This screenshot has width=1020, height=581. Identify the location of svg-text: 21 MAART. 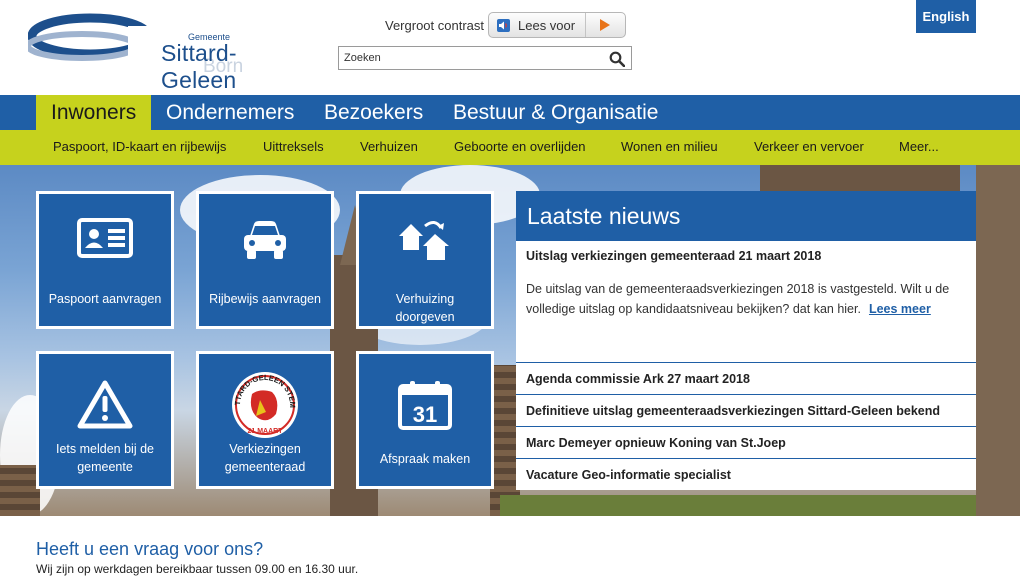
(265, 431).